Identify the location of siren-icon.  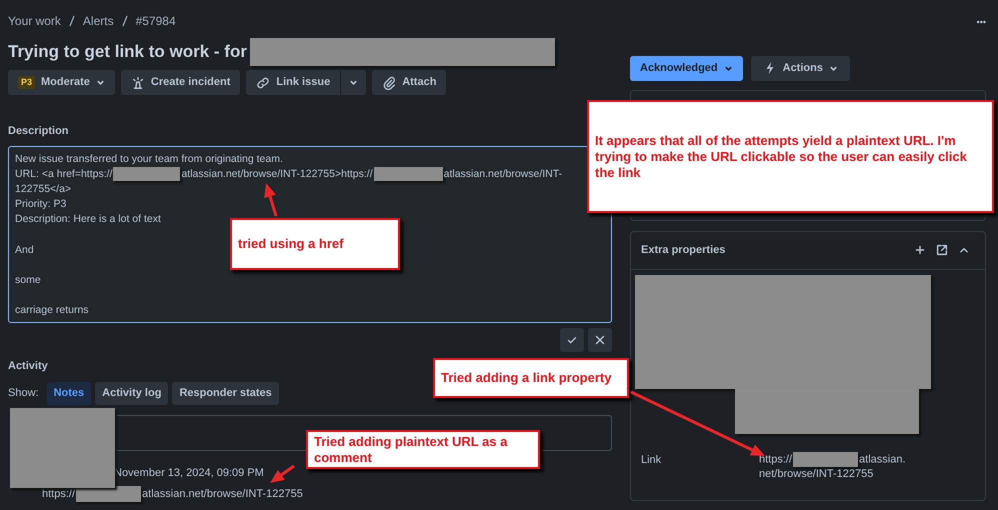
(137, 83).